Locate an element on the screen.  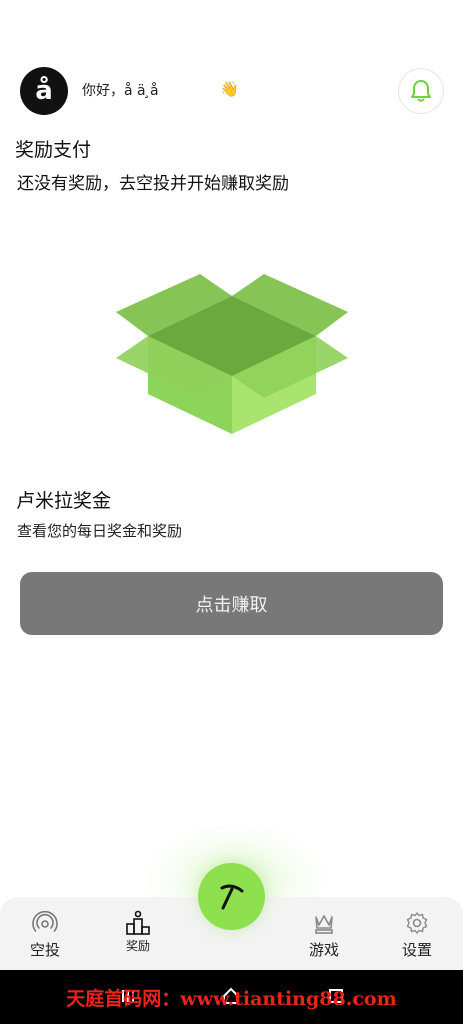
mine-button is located at coordinates (231, 896).